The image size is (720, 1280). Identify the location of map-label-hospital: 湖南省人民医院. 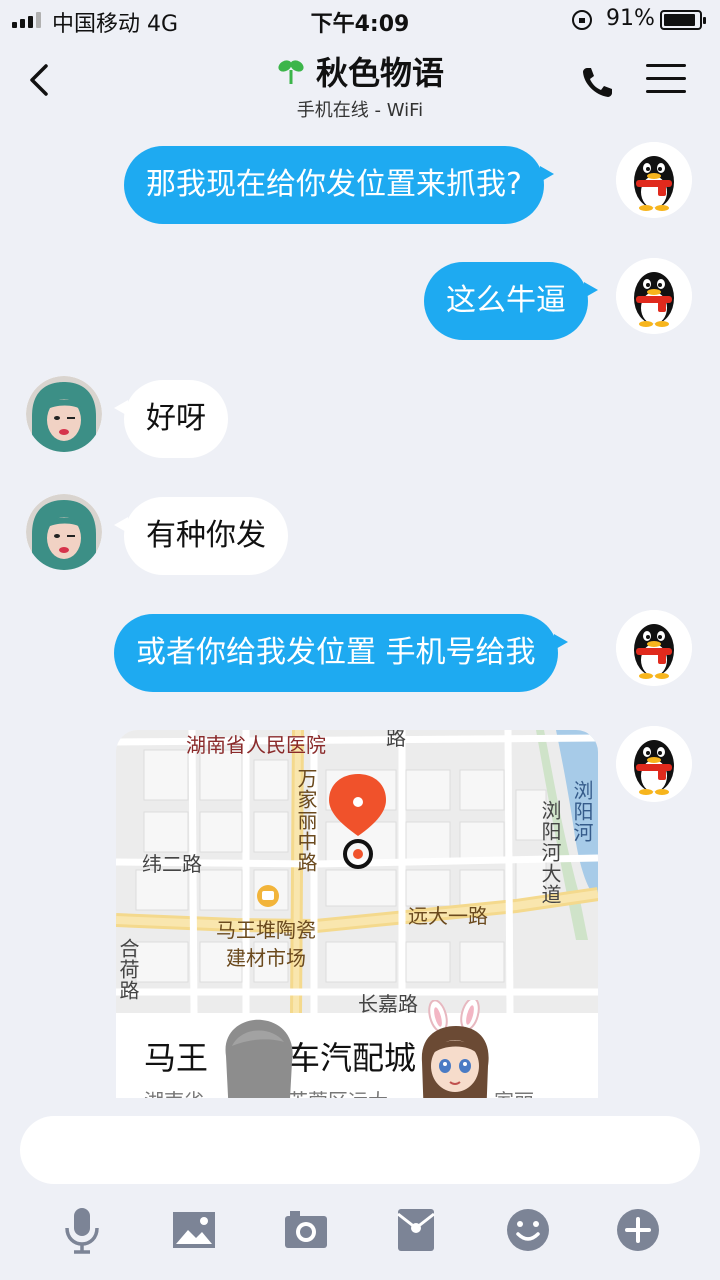
(256, 745).